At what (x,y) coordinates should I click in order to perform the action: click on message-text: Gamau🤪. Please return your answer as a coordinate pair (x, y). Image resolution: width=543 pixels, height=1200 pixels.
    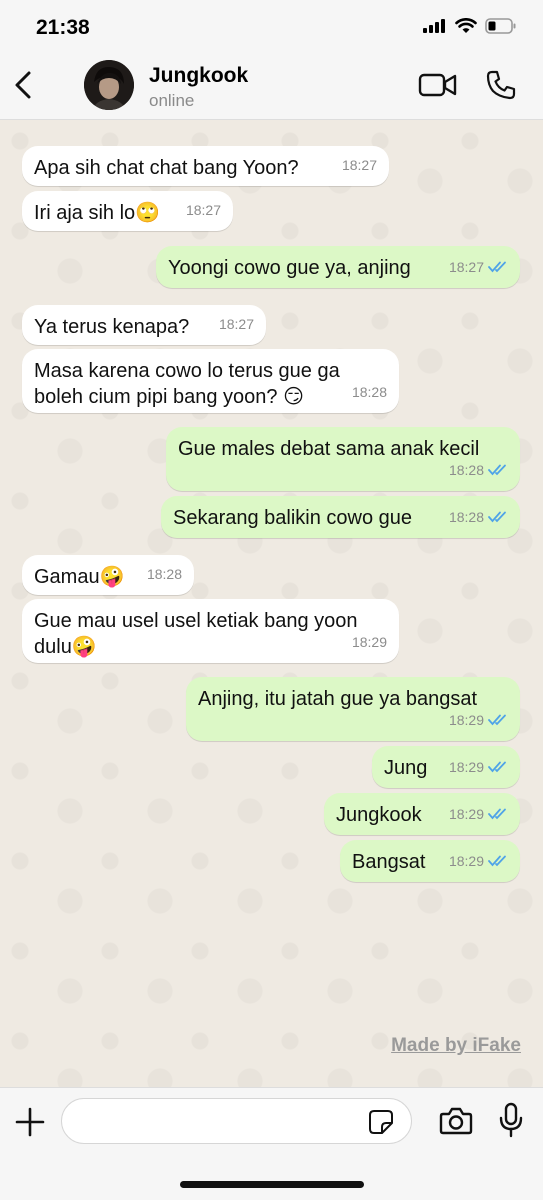
    Looking at the image, I should click on (79, 577).